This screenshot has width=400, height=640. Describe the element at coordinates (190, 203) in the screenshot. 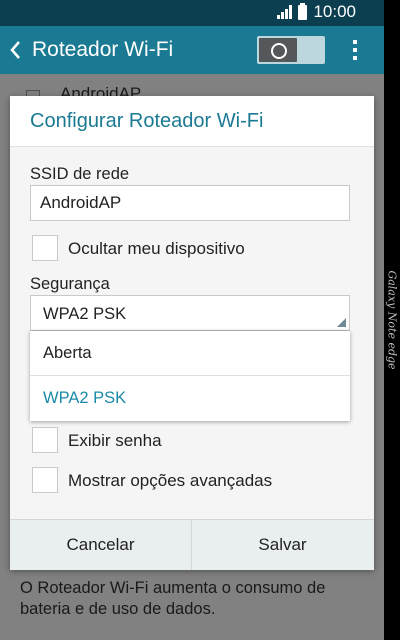

I see `ssid-input` at that location.